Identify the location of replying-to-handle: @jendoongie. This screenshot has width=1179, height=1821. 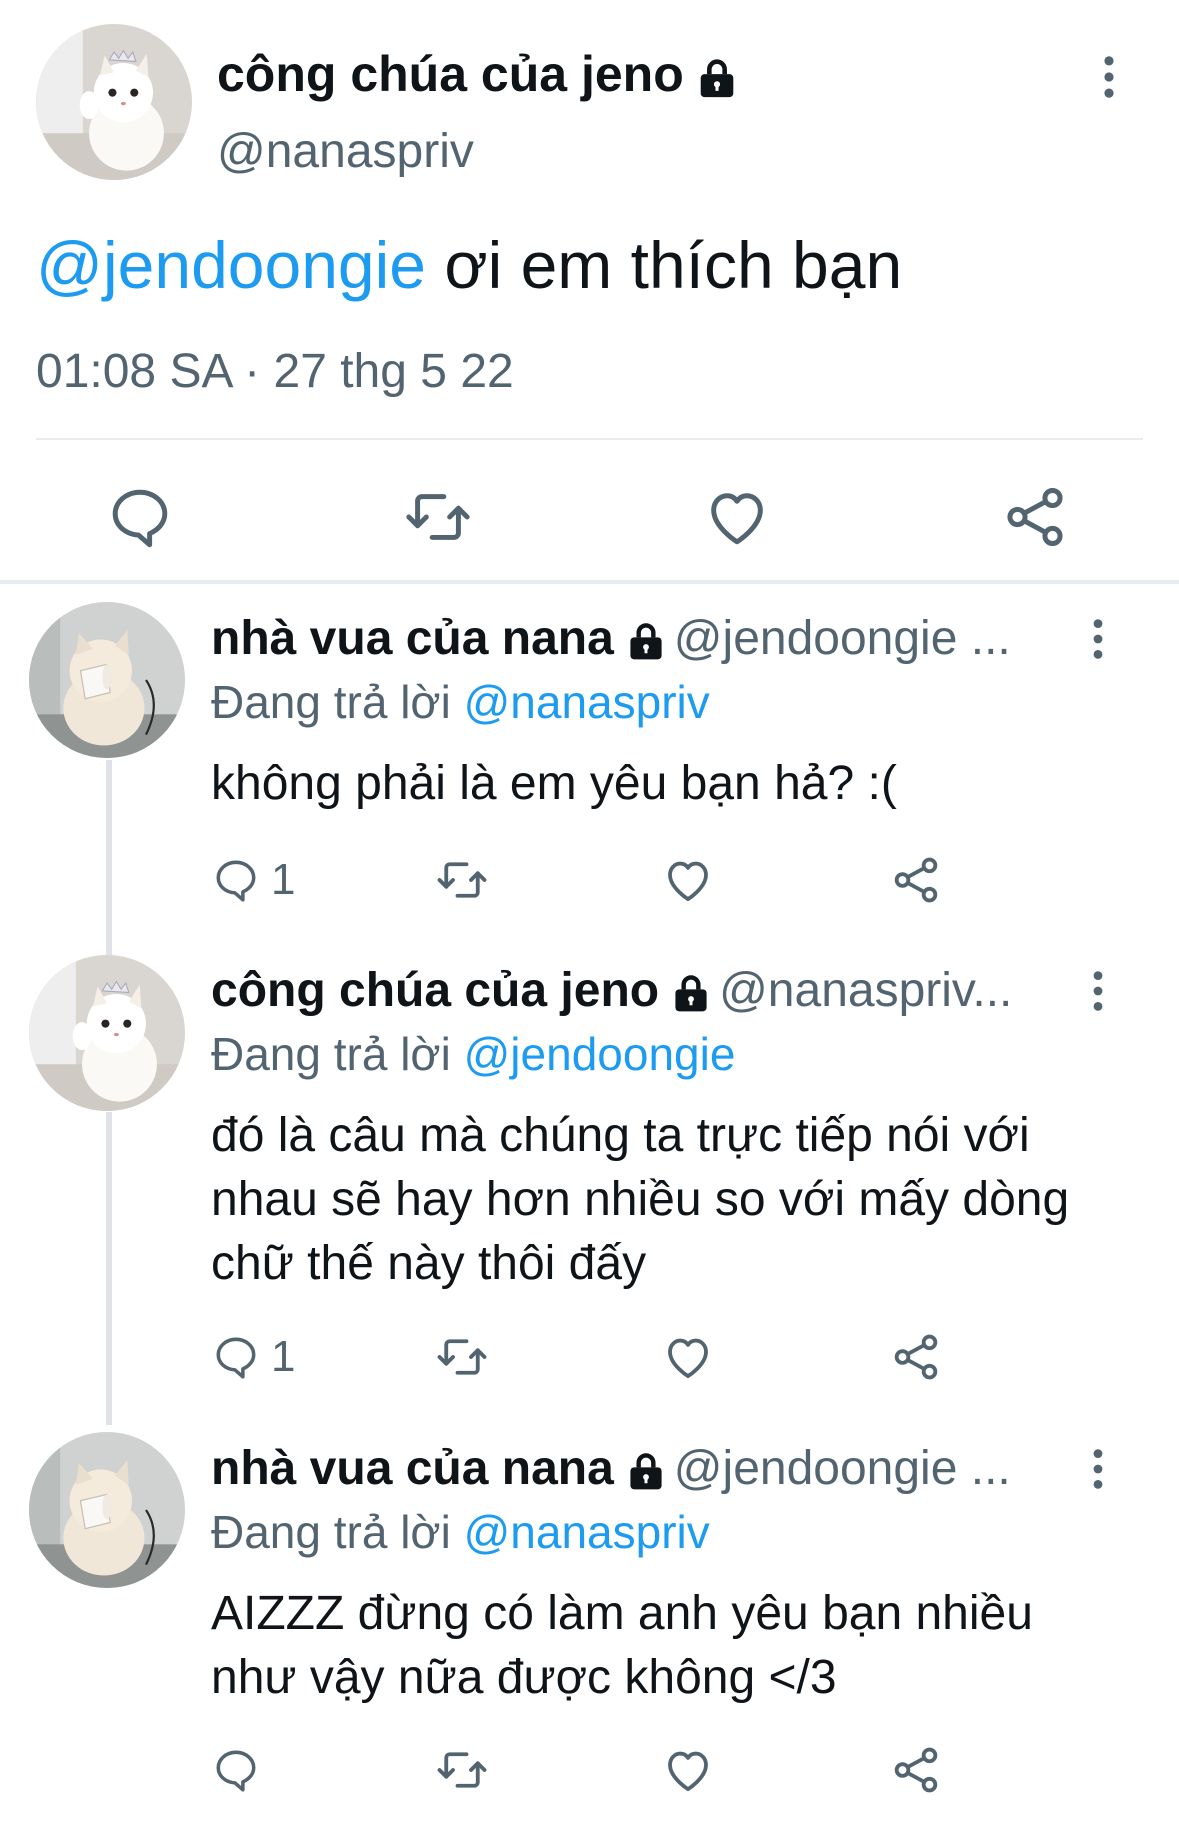
(600, 1054).